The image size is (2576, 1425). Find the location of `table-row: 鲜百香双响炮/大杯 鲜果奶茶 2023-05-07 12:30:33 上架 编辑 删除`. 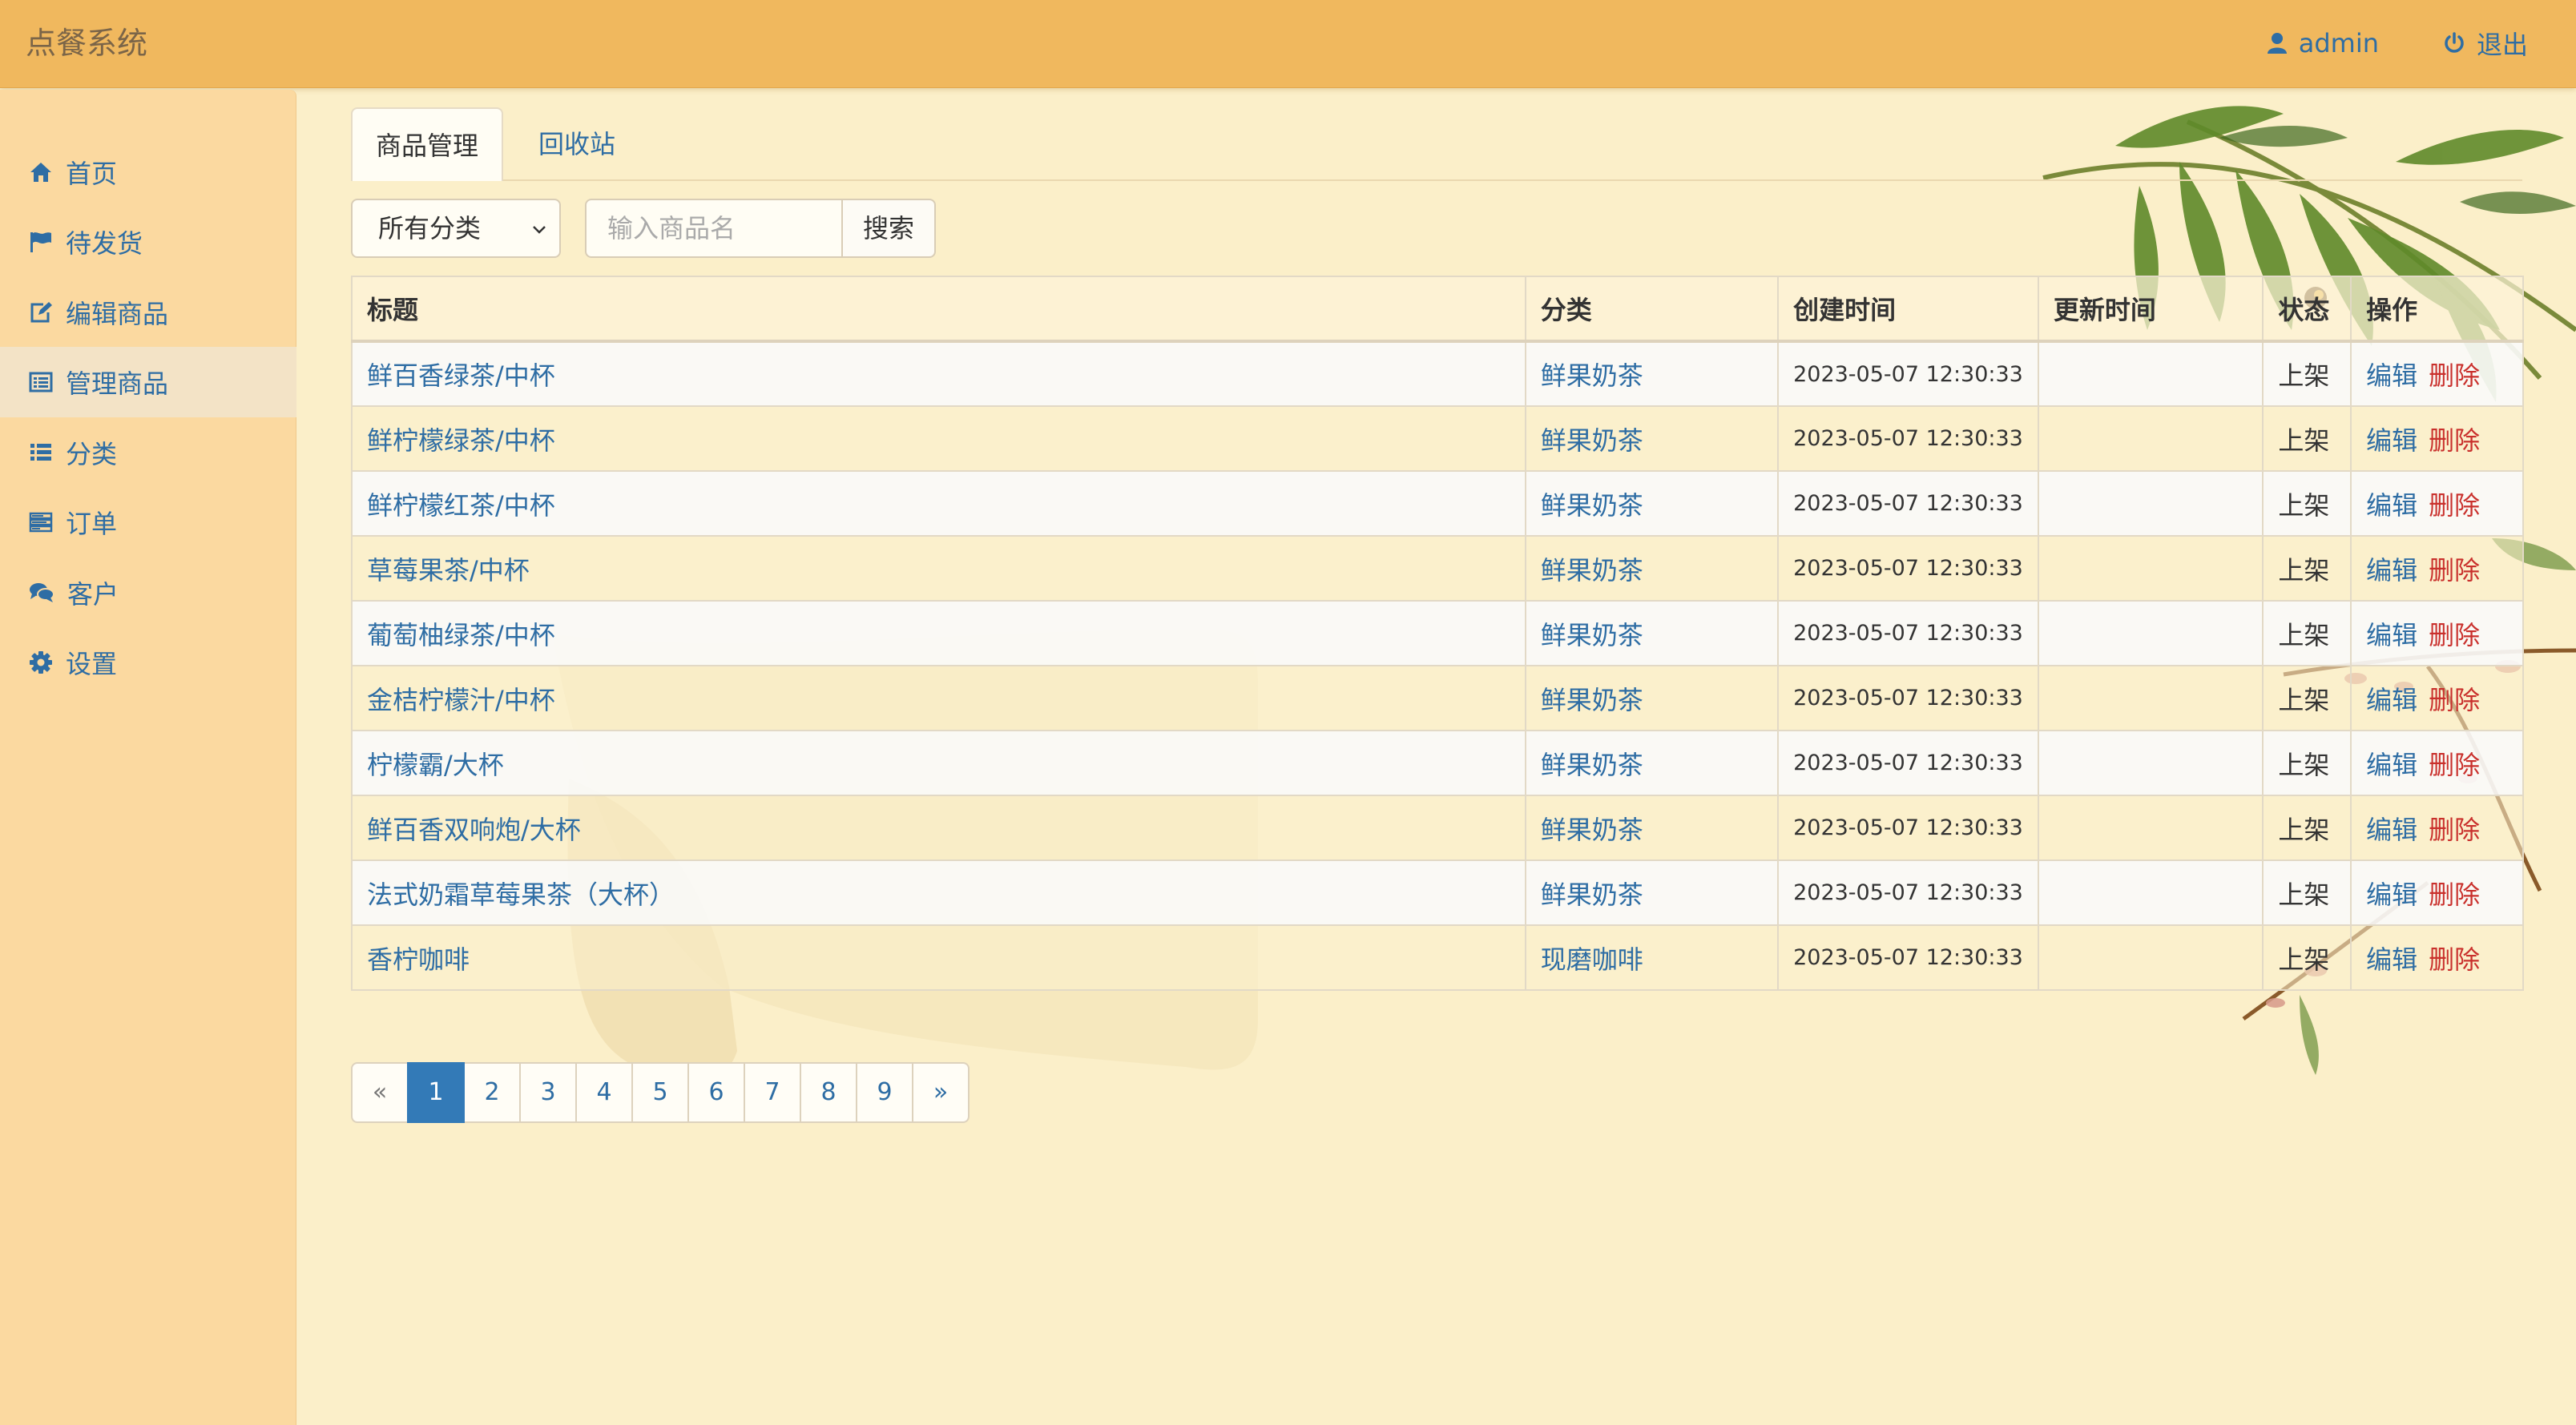

table-row: 鲜百香双响炮/大杯 鲜果奶茶 2023-05-07 12:30:33 上架 编辑 删除 is located at coordinates (1437, 828).